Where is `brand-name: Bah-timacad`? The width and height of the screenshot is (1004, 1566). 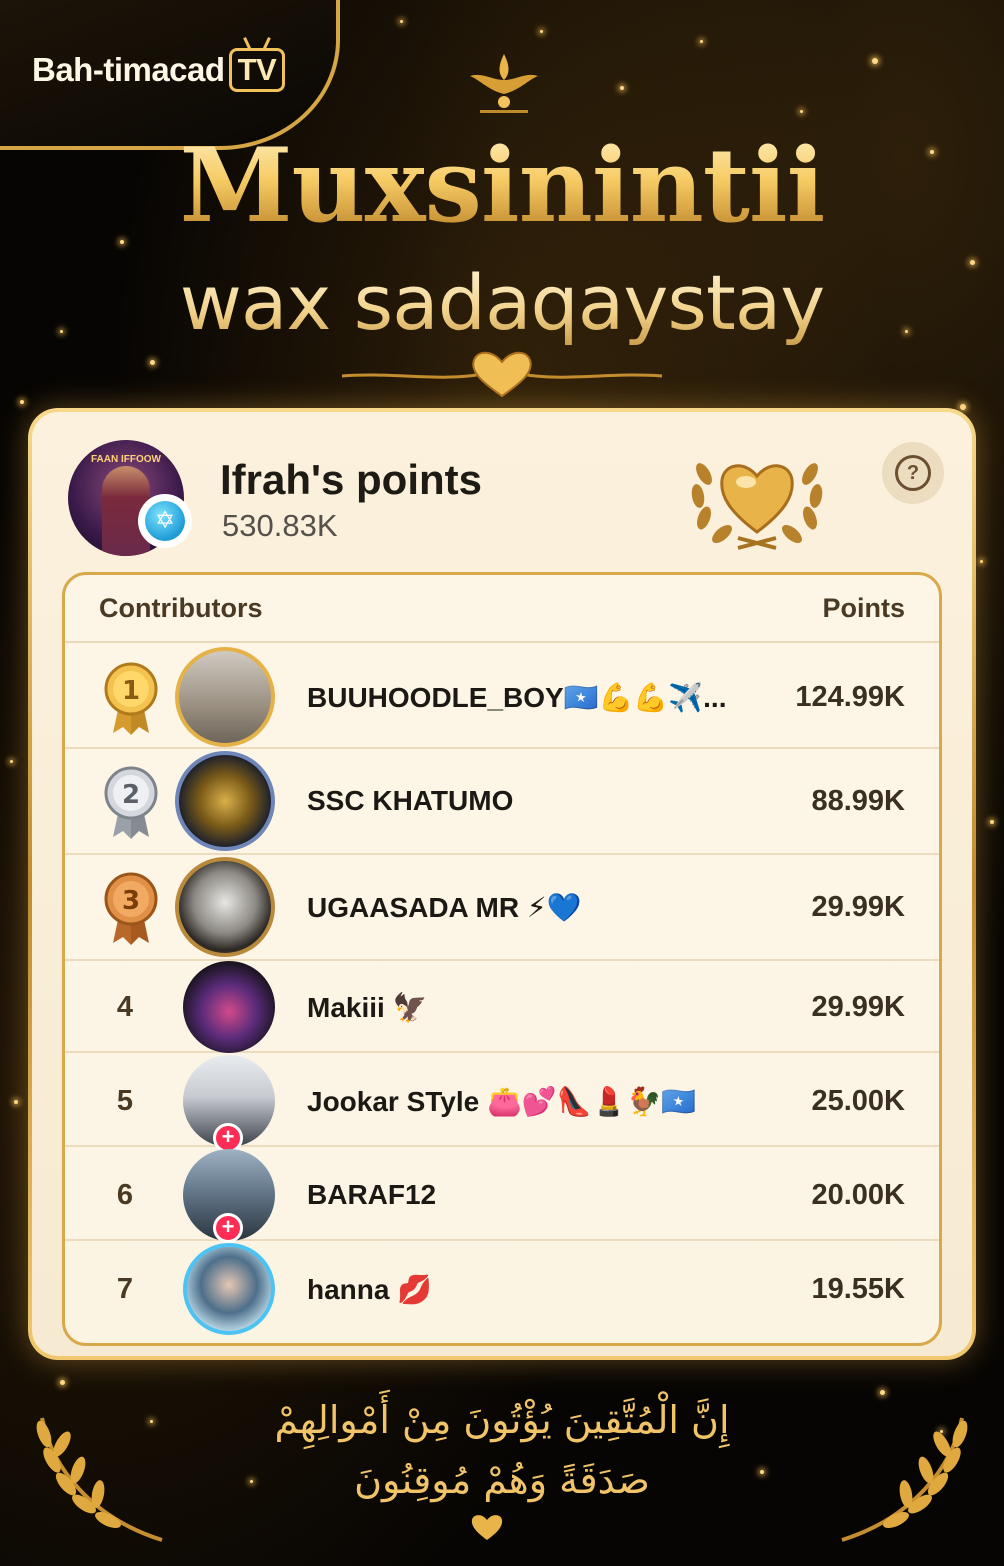
brand-name: Bah-timacad is located at coordinates (128, 69).